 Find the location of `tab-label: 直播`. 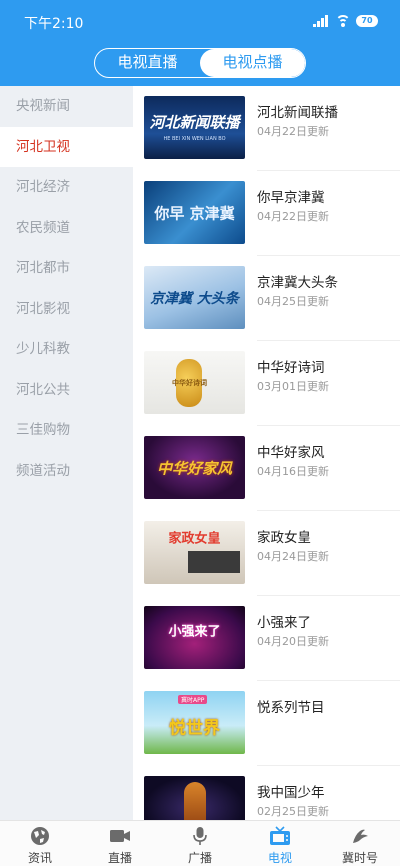

tab-label: 直播 is located at coordinates (119, 858).